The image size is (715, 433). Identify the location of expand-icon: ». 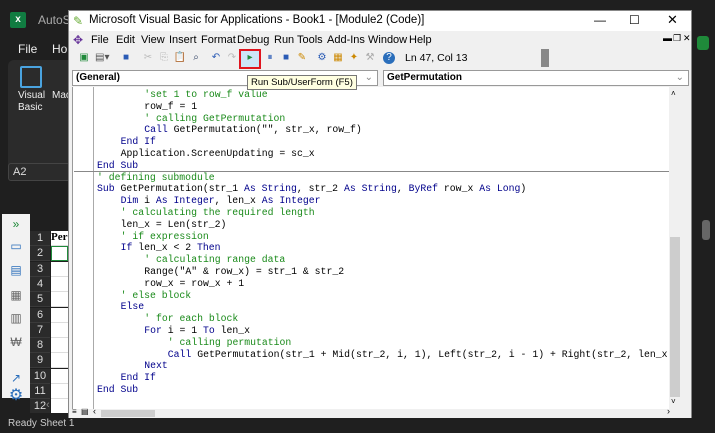
(16, 224).